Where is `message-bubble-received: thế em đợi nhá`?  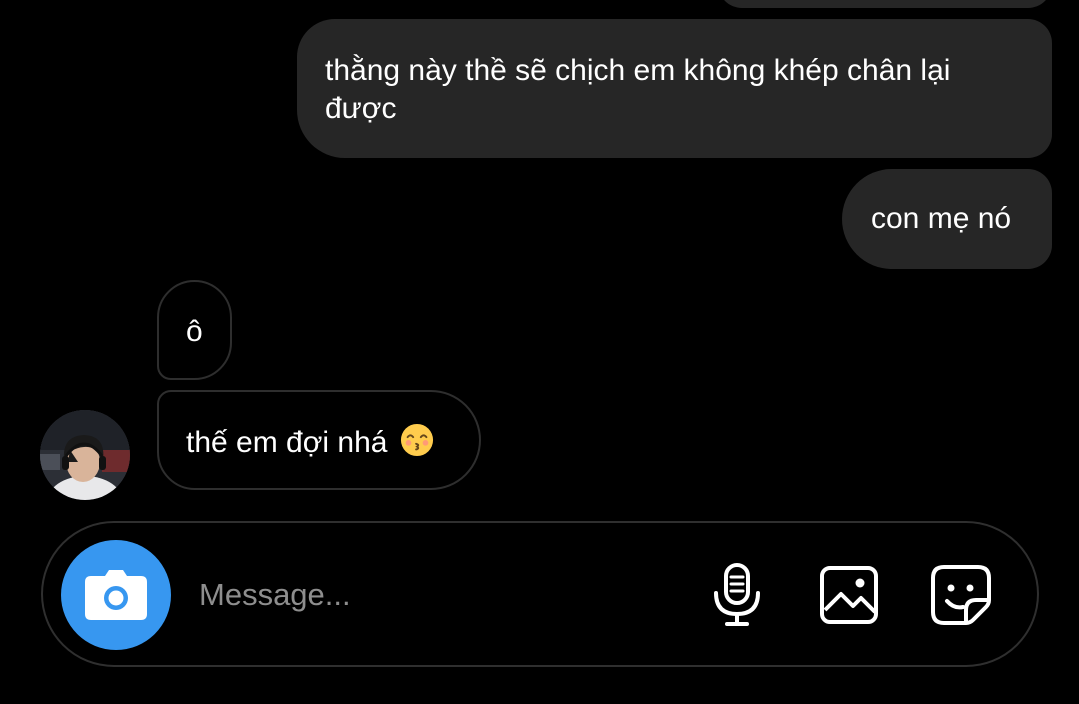 message-bubble-received: thế em đợi nhá is located at coordinates (319, 440).